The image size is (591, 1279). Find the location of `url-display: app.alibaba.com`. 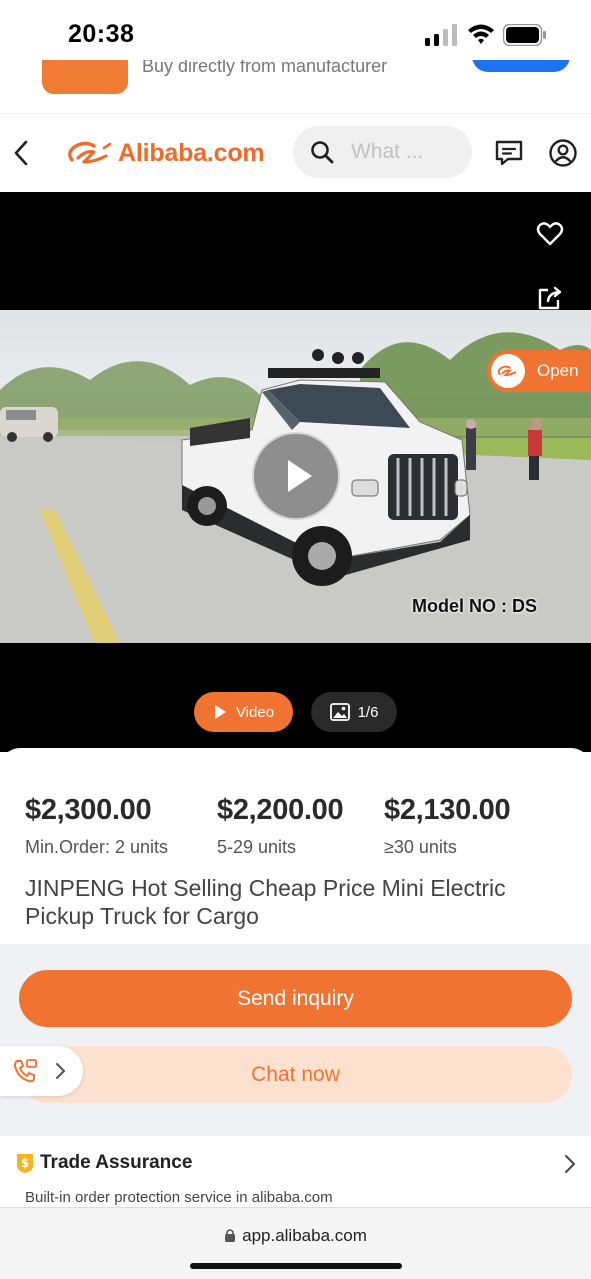

url-display: app.alibaba.com is located at coordinates (295, 1236).